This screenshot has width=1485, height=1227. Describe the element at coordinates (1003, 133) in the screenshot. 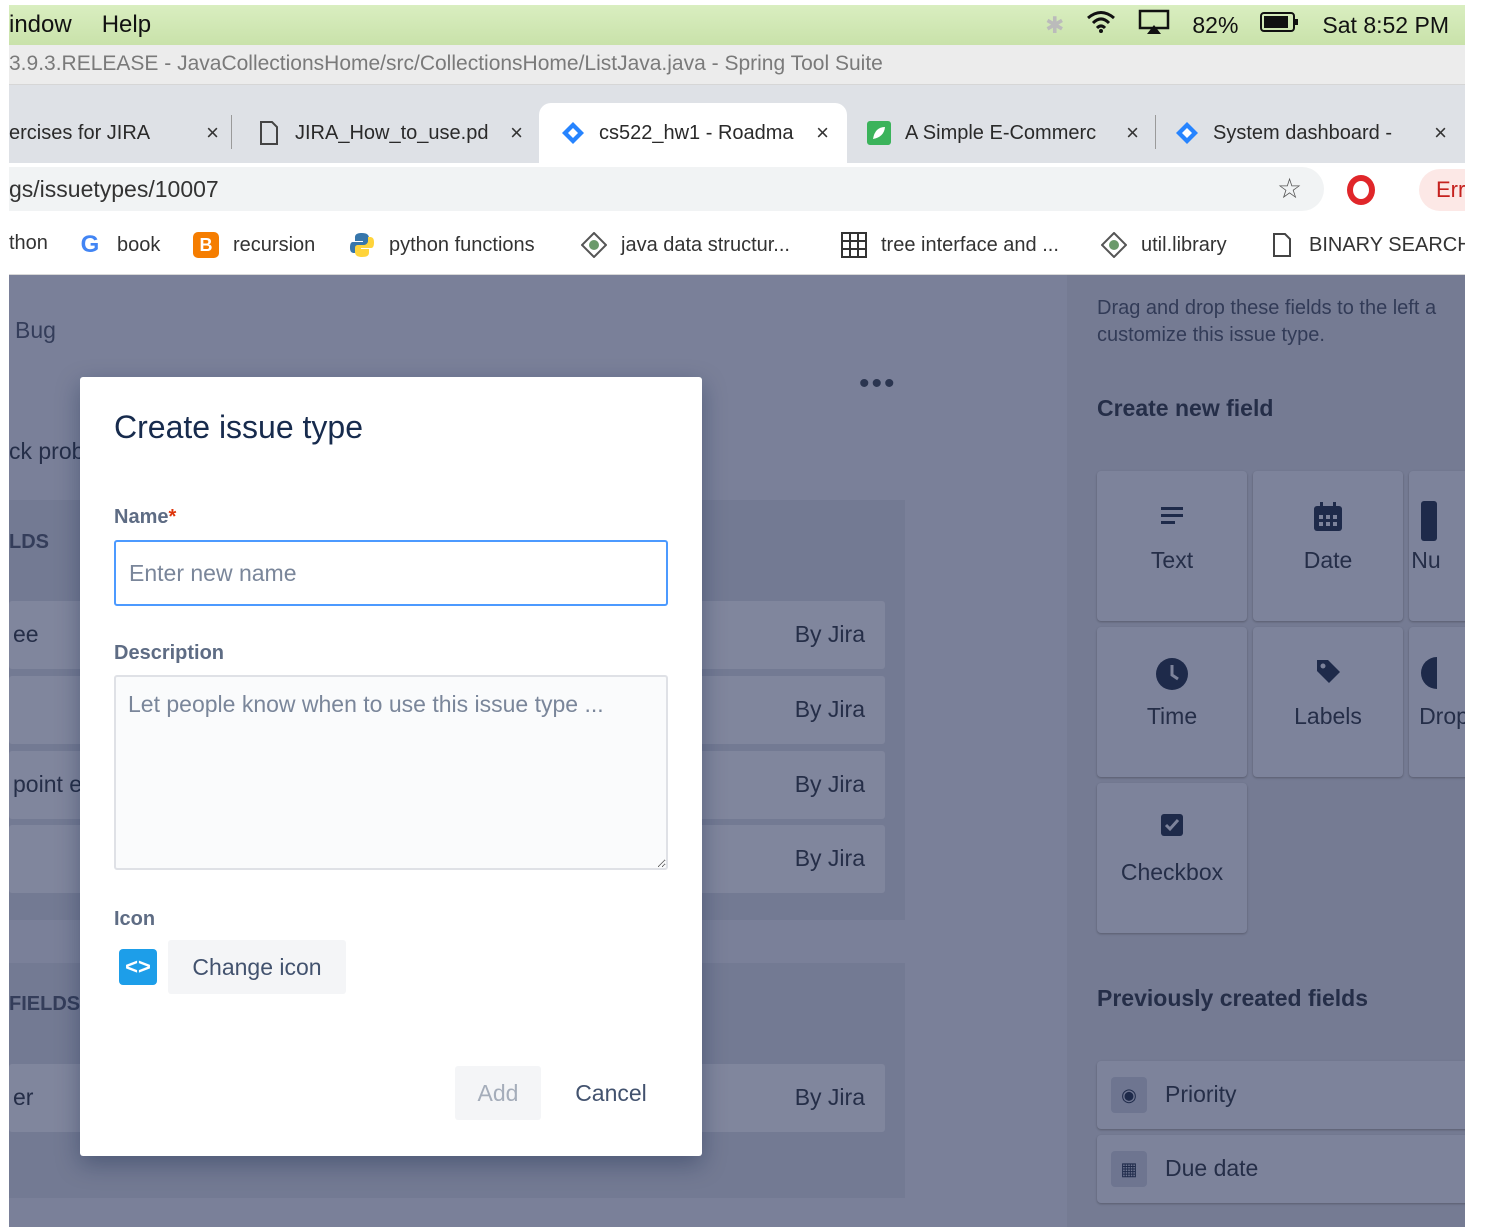

I see `tab-ecommerce: A Simple E-Commerc ×` at that location.